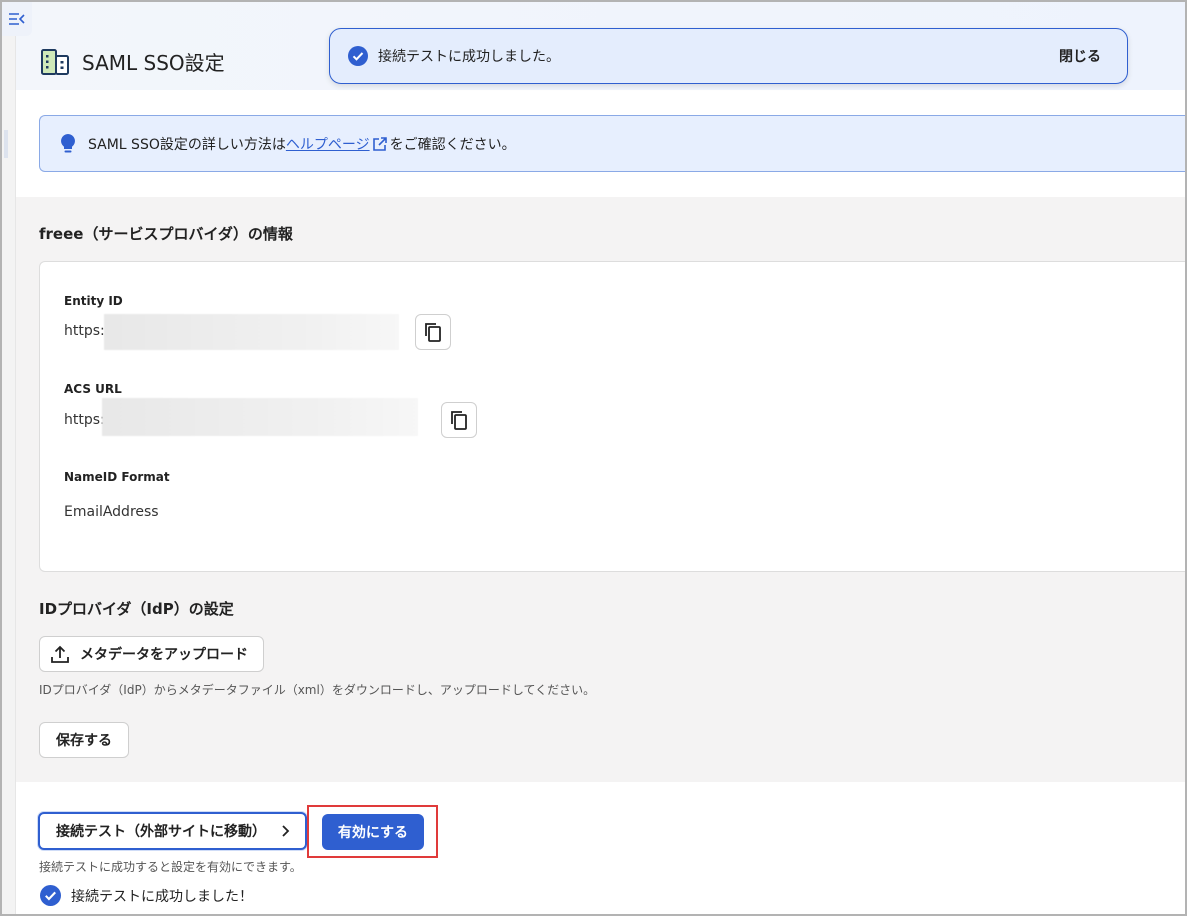 This screenshot has height=916, width=1187. I want to click on copy-entity-id-button, so click(433, 332).